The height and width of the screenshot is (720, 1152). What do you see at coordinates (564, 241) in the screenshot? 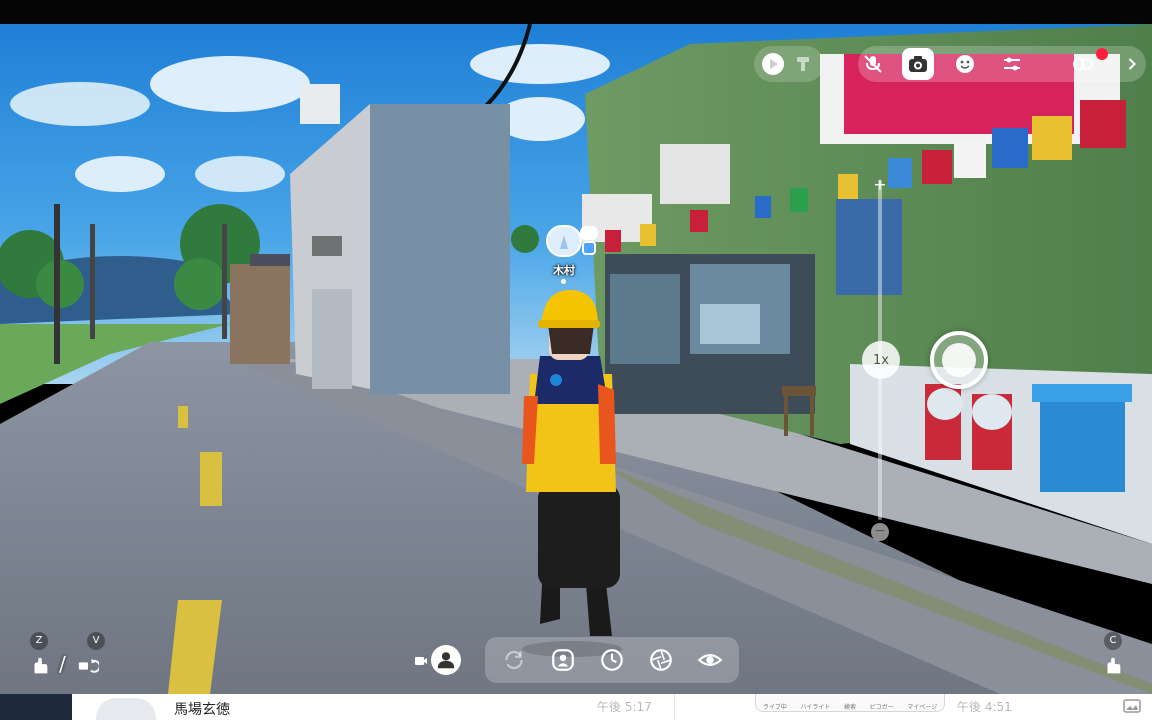
I see `player-avatar` at bounding box center [564, 241].